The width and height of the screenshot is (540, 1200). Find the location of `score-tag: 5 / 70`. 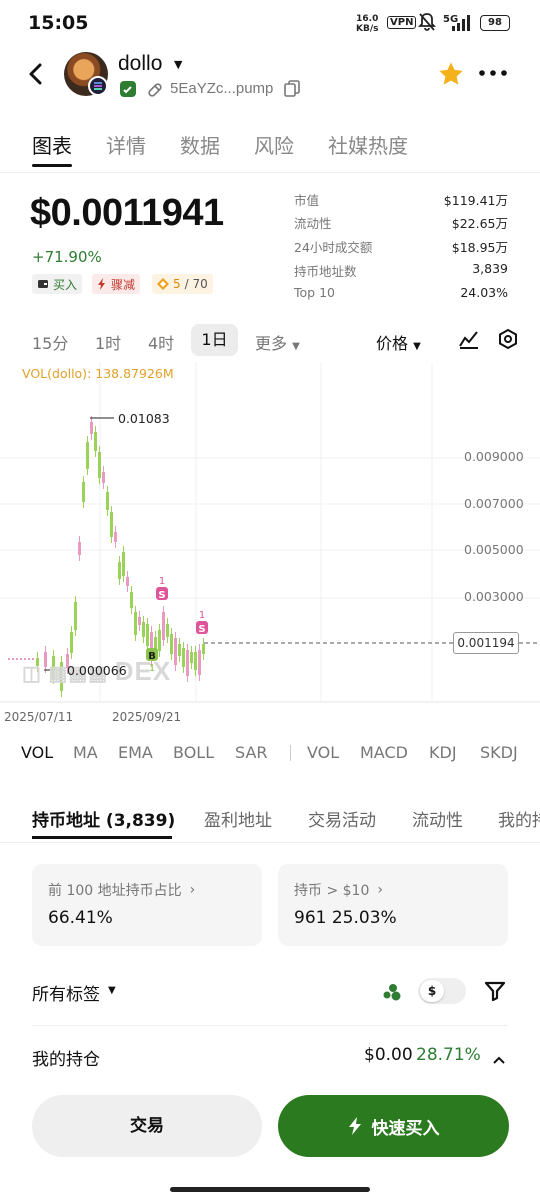

score-tag: 5 / 70 is located at coordinates (182, 284).